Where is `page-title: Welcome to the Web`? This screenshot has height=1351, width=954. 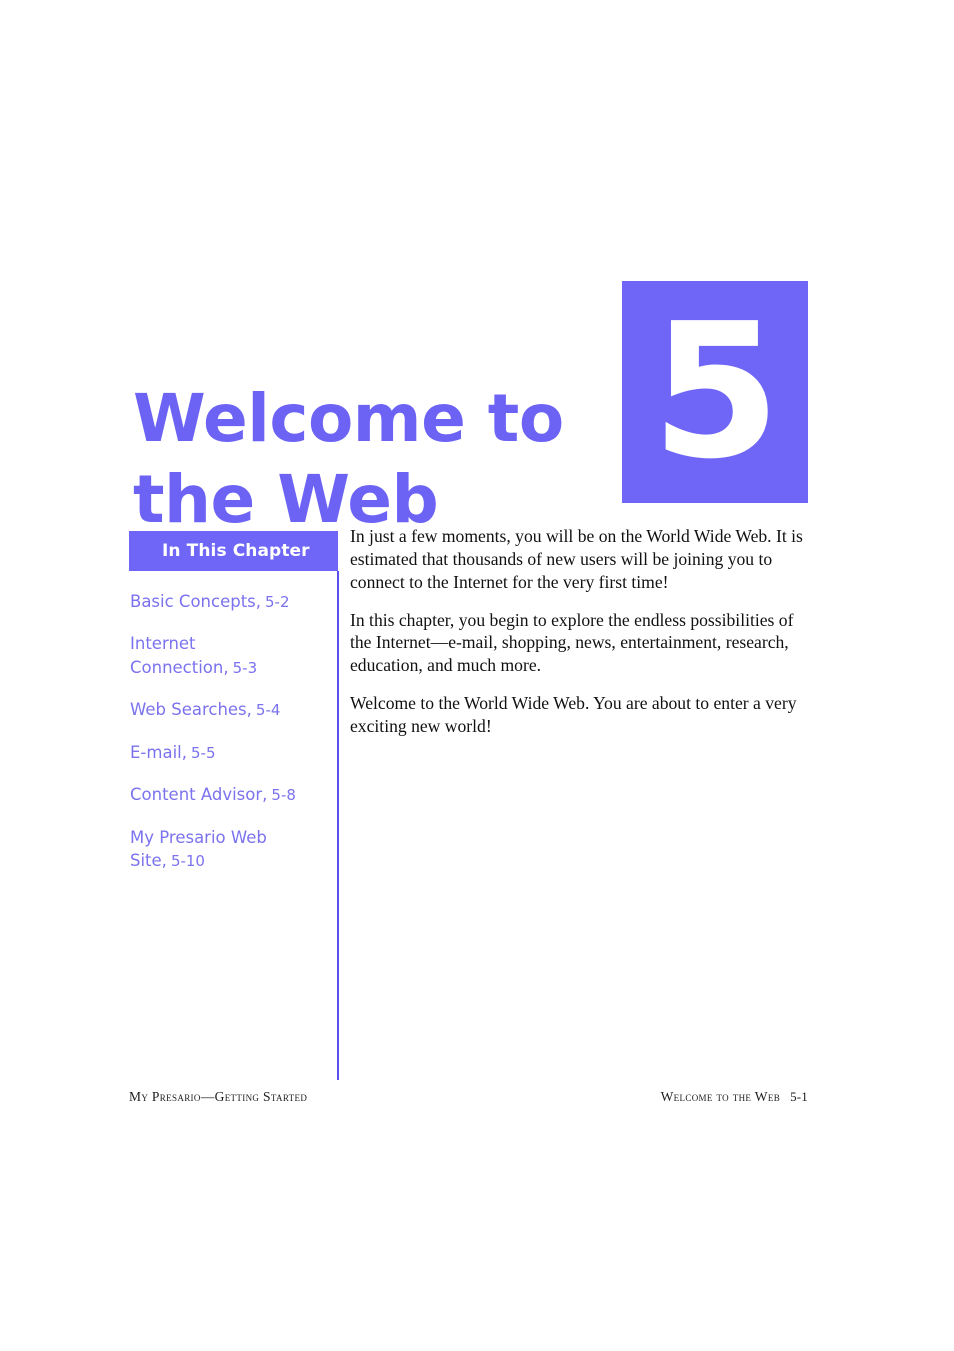 page-title: Welcome to the Web is located at coordinates (368, 459).